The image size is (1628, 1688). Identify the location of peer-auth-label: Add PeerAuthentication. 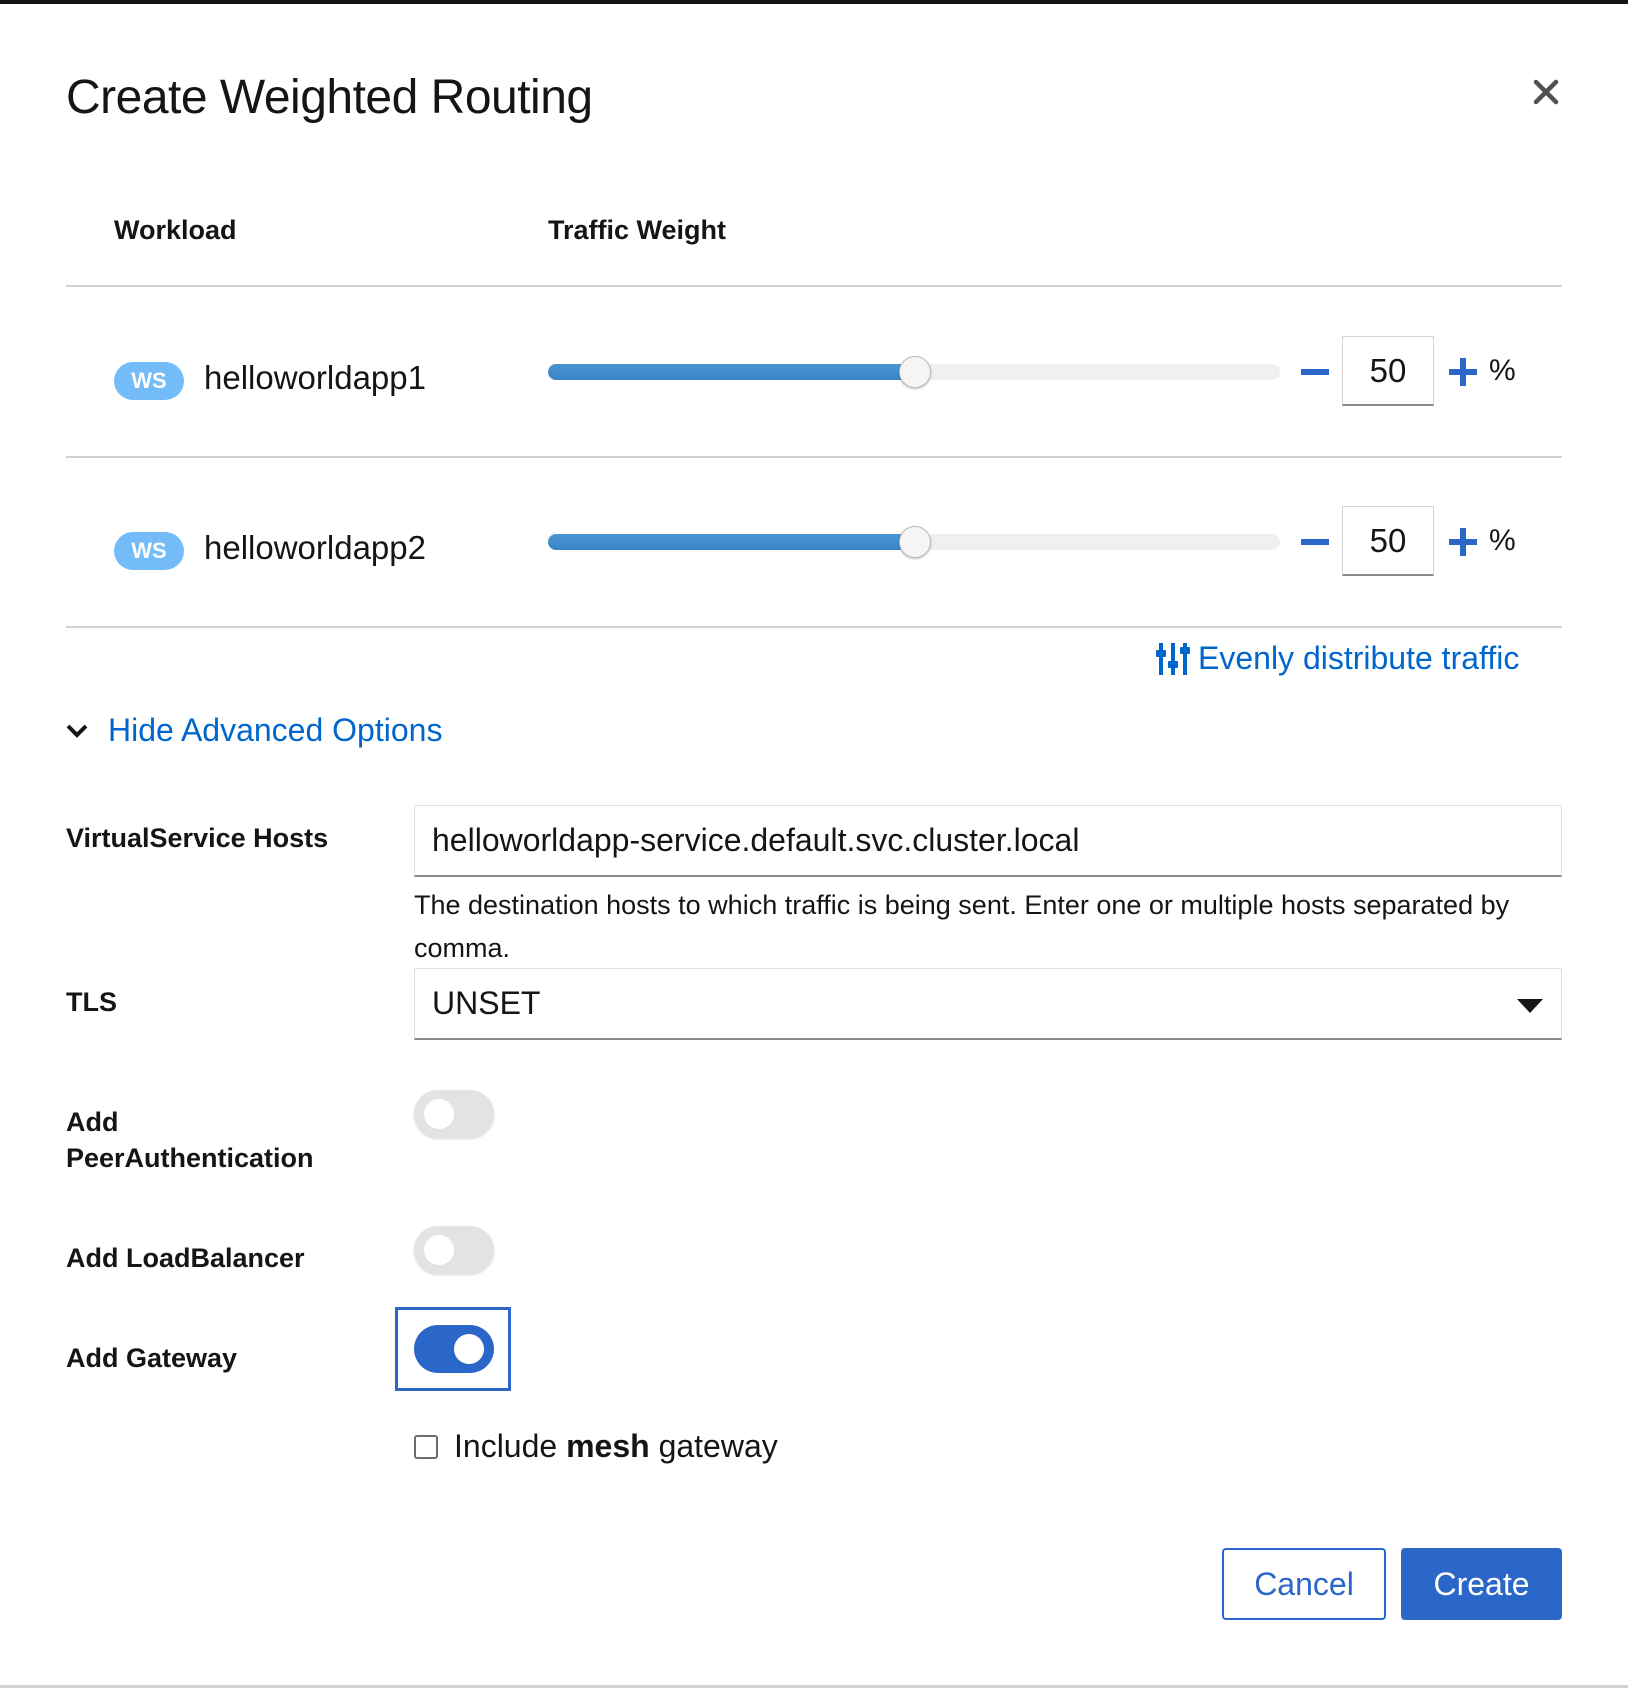
(190, 1140).